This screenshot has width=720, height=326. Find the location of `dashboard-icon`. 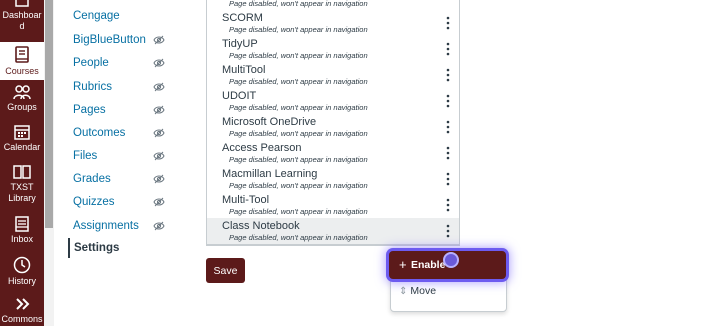

dashboard-icon is located at coordinates (22, 3).